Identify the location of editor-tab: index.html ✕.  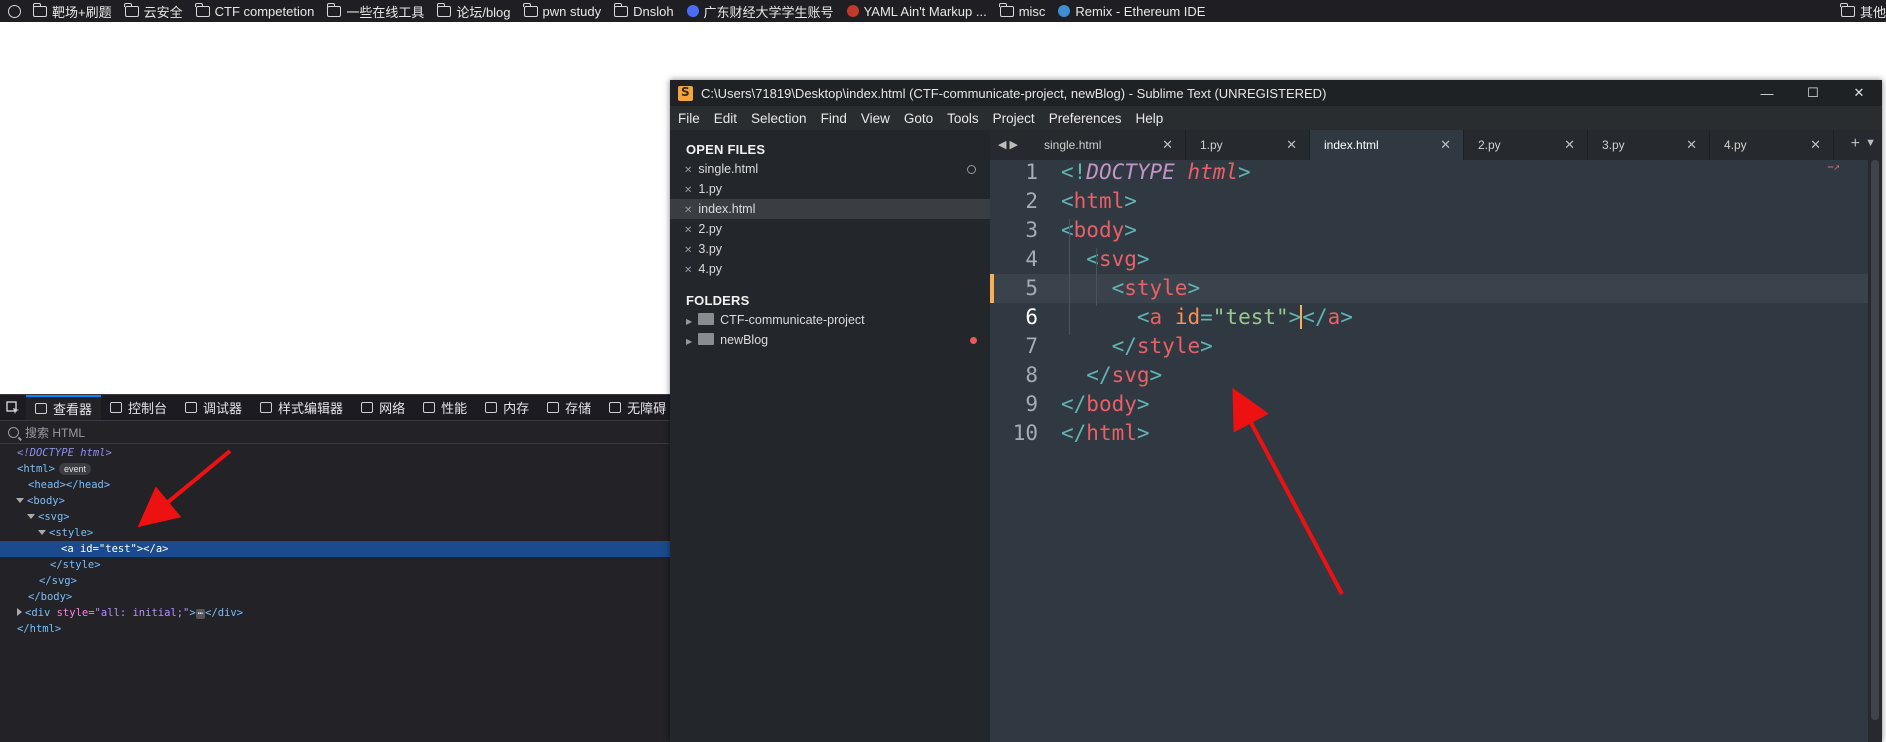
(1387, 145).